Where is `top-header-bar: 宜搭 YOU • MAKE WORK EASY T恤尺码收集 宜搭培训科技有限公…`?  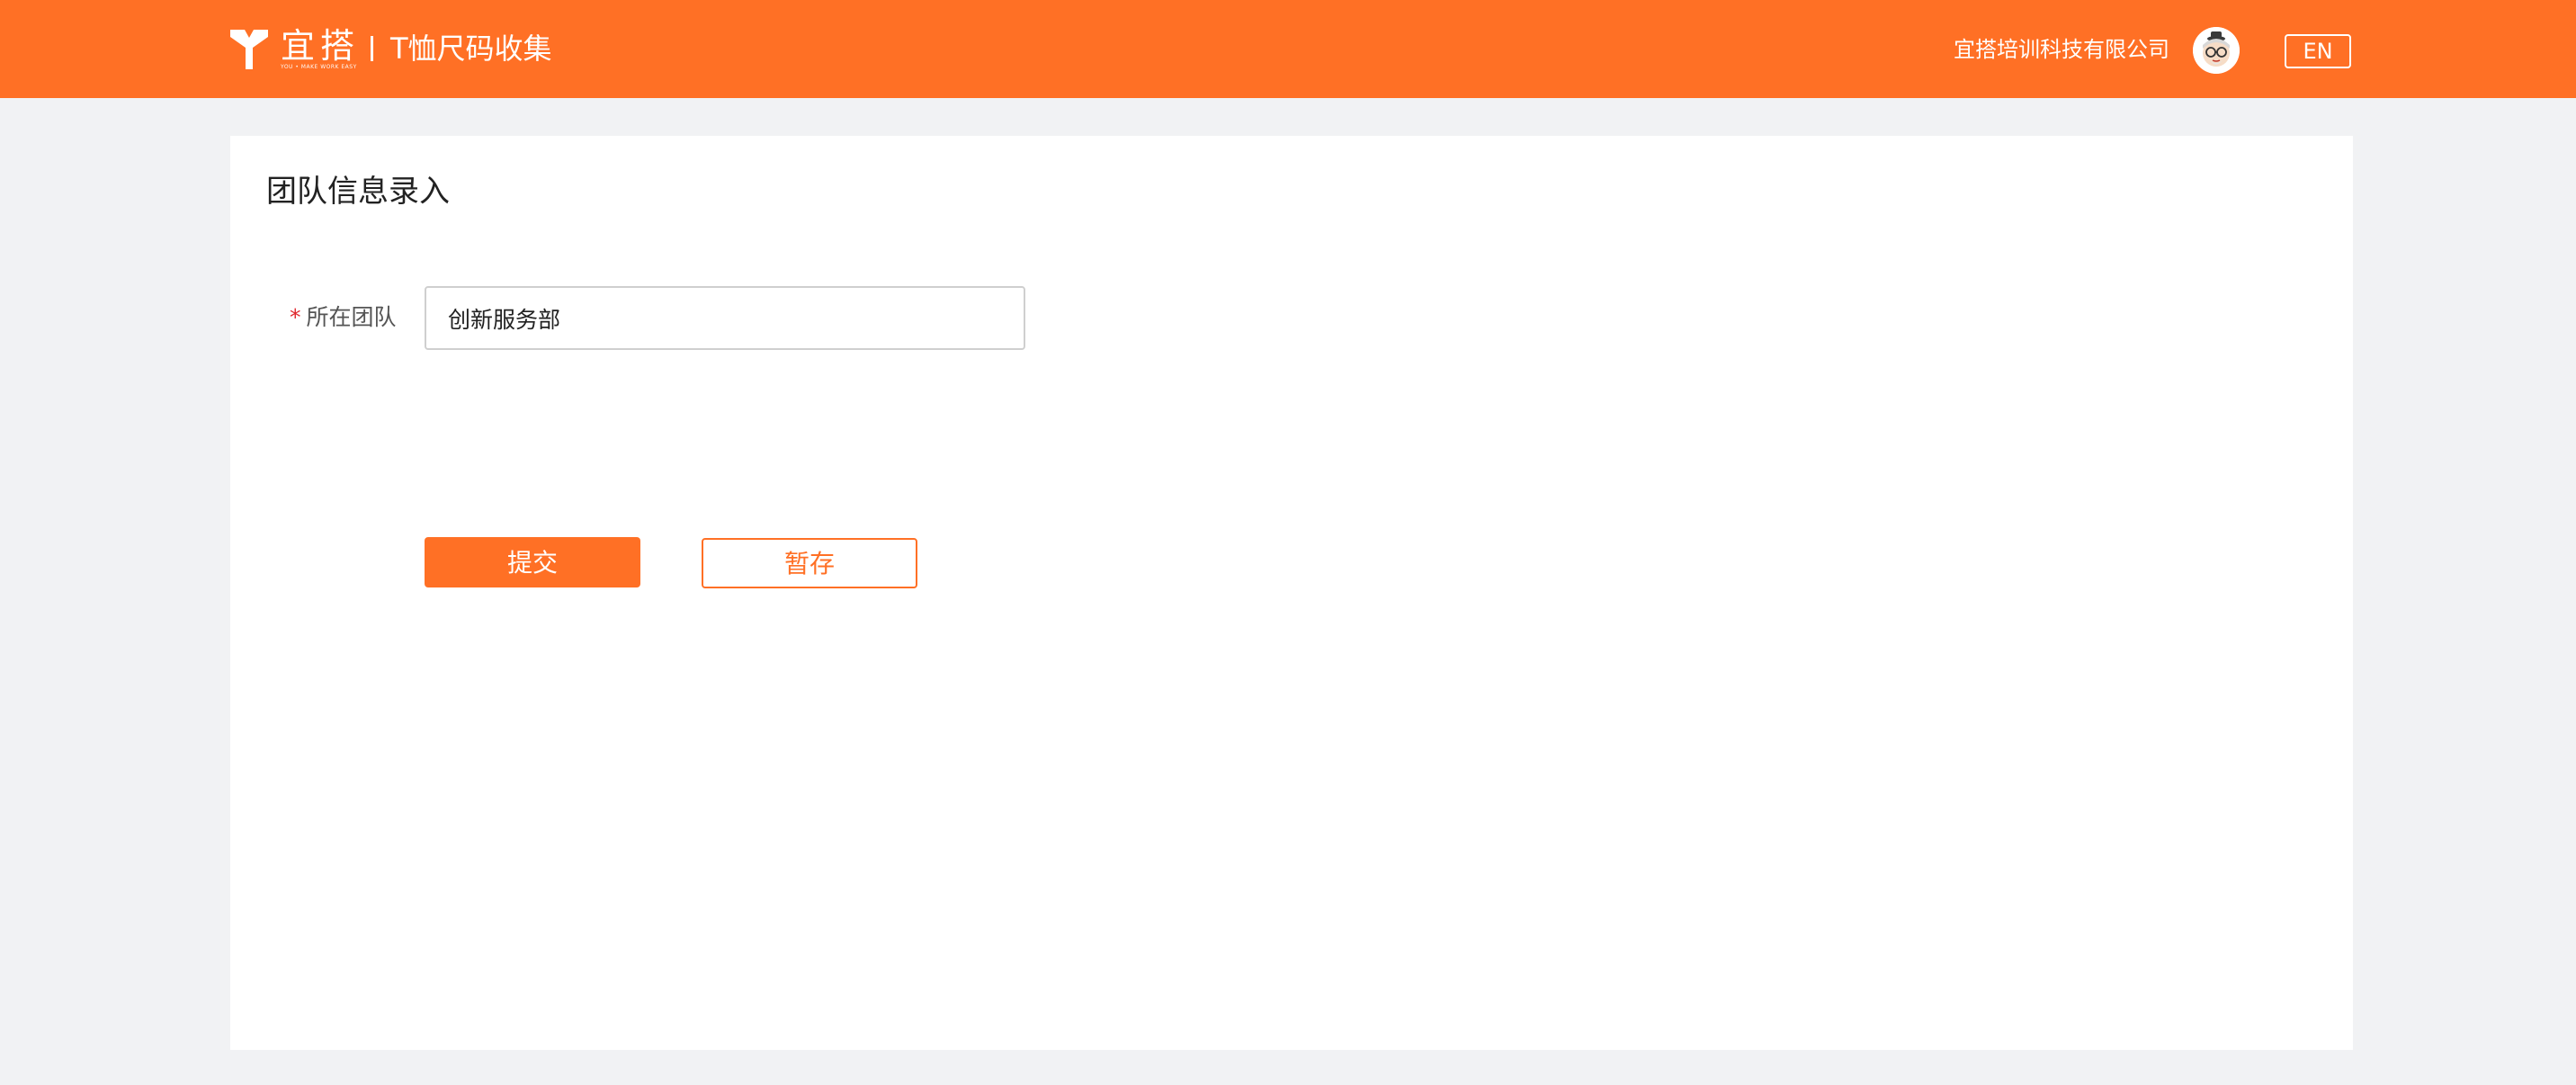
top-header-bar: 宜搭 YOU • MAKE WORK EASY T恤尺码收集 宜搭培训科技有限公… is located at coordinates (1288, 49).